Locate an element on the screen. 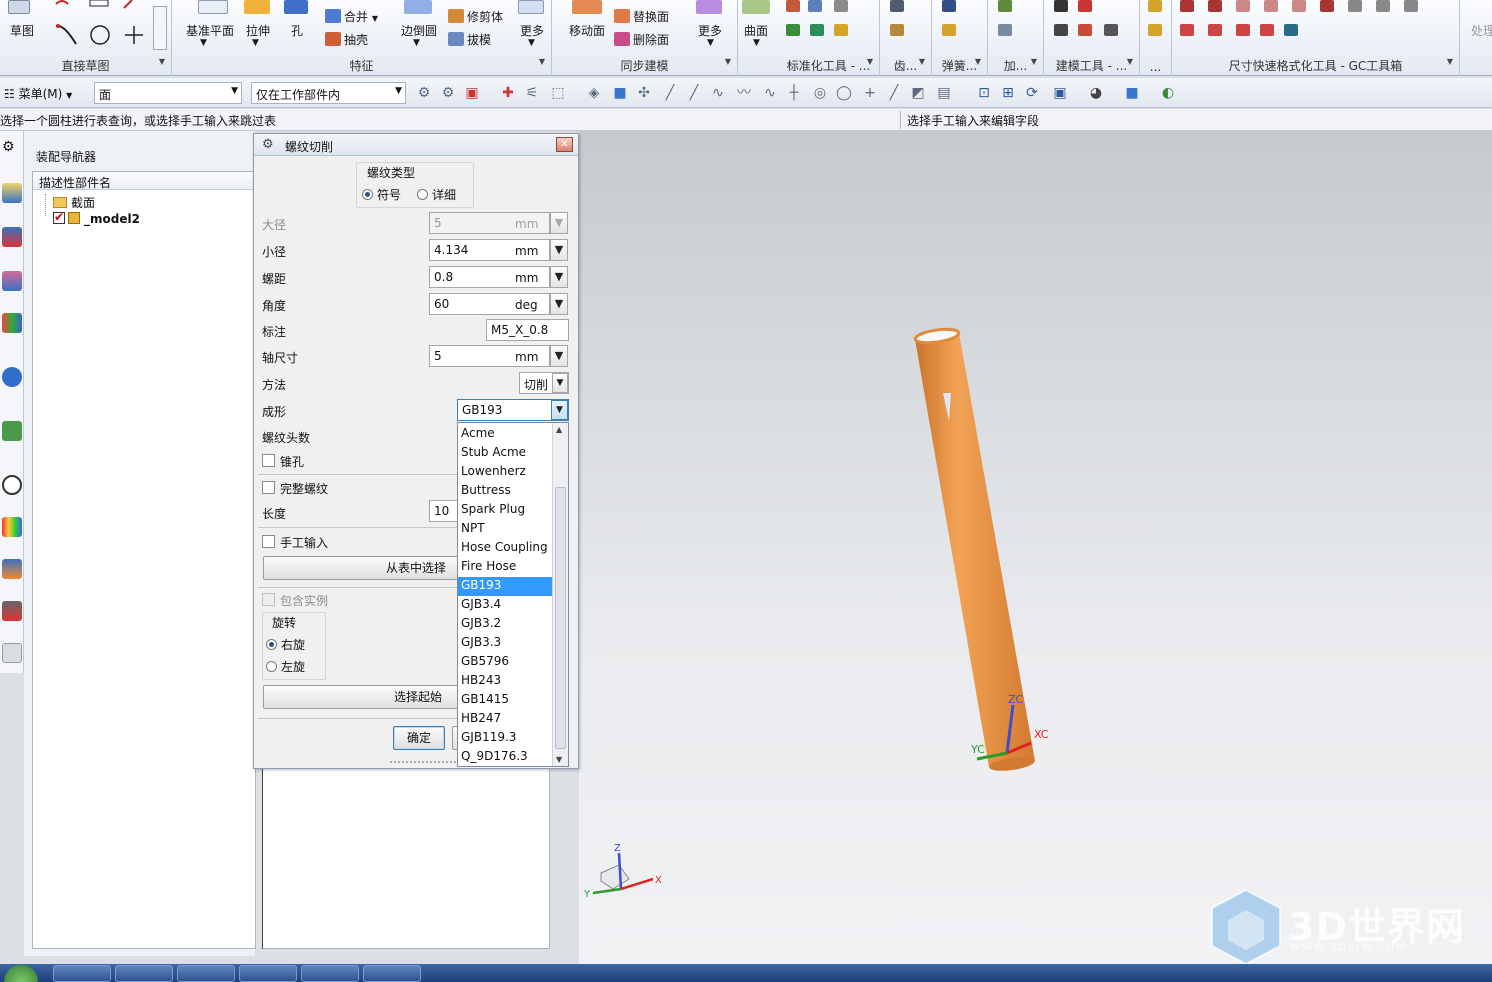  gear-tool-icon is located at coordinates (897, 30).